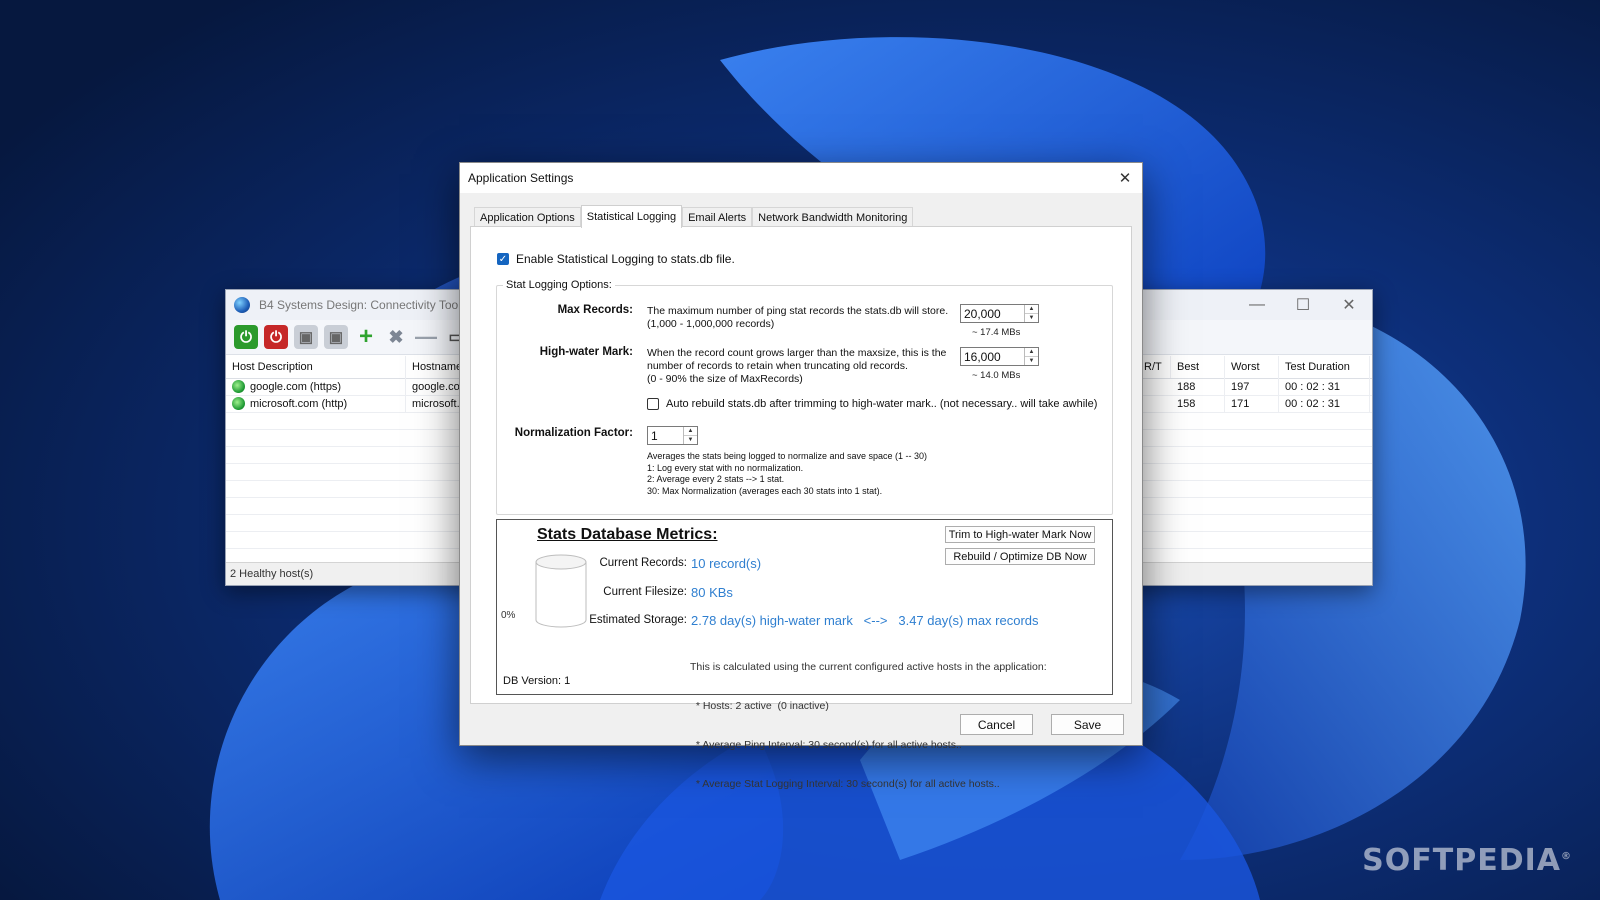  What do you see at coordinates (801, 178) in the screenshot?
I see `dialog-titlebar: Application Settings ✕` at bounding box center [801, 178].